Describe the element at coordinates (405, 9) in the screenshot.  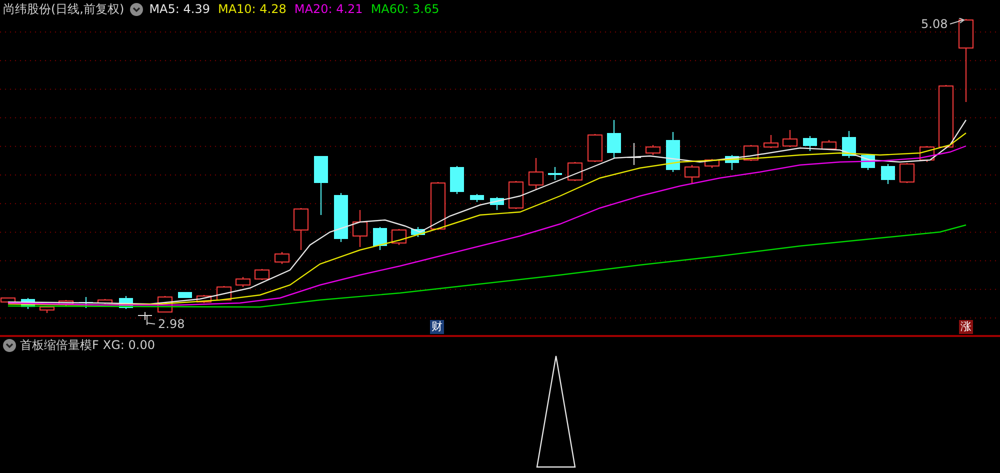
I see `moving-average-value: MA60: 3.65` at that location.